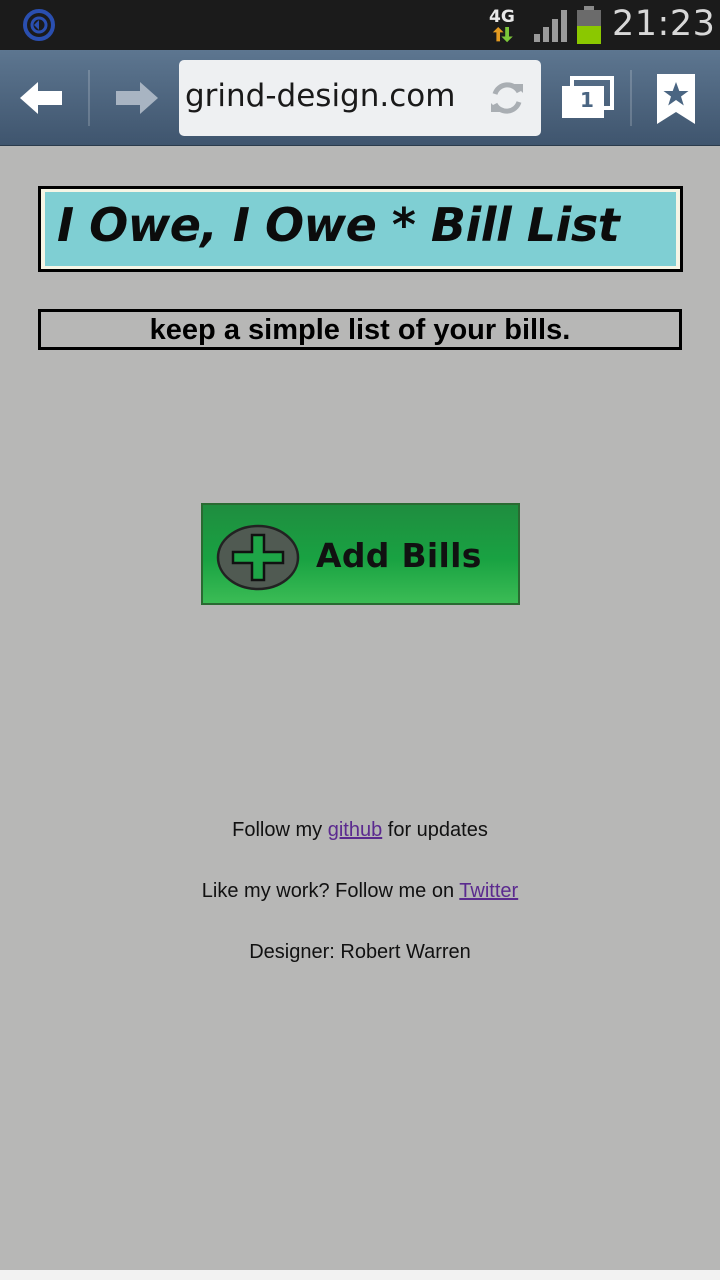  What do you see at coordinates (360, 952) in the screenshot?
I see `designer-credit: Designer: Robert Warren` at bounding box center [360, 952].